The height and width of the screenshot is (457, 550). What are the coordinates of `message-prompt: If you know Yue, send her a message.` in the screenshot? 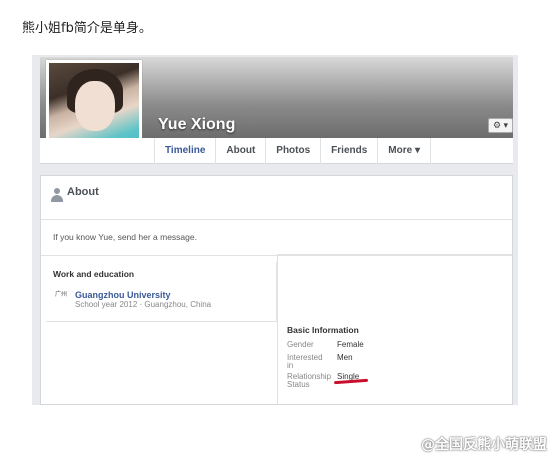 It's located at (125, 237).